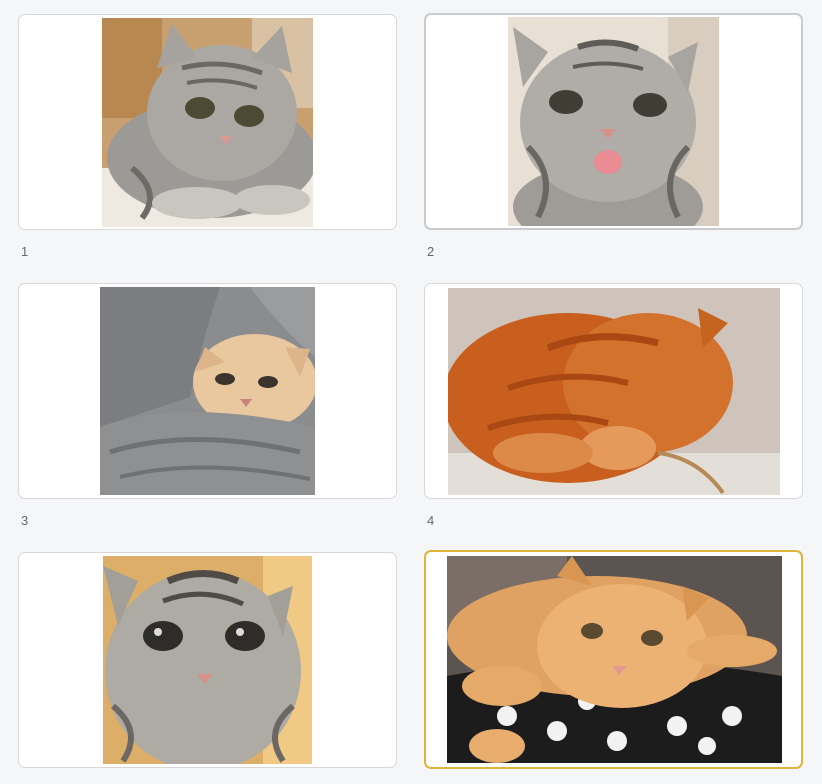 The image size is (822, 784). What do you see at coordinates (431, 251) in the screenshot?
I see `image-number-2: 2` at bounding box center [431, 251].